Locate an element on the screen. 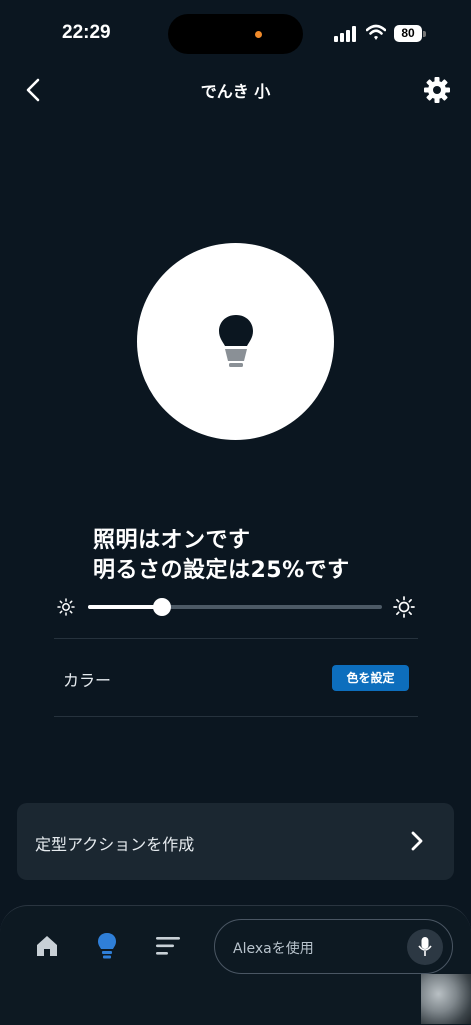 The image size is (471, 1025). page-title: でんき 小 is located at coordinates (235, 91).